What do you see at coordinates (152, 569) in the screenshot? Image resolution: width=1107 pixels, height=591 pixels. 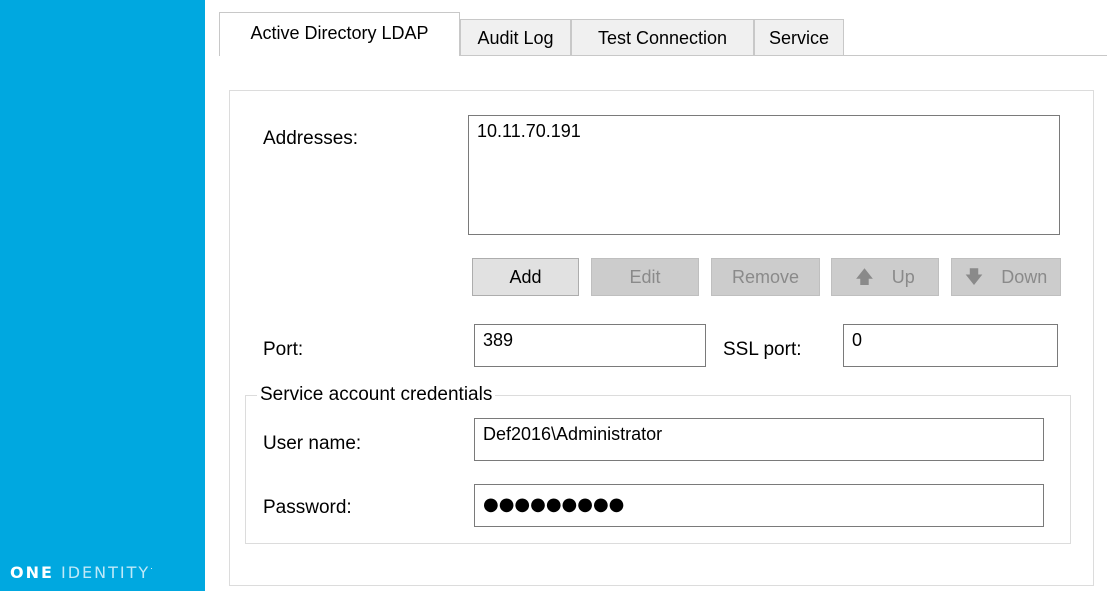 I see `logo-trademark: ·` at bounding box center [152, 569].